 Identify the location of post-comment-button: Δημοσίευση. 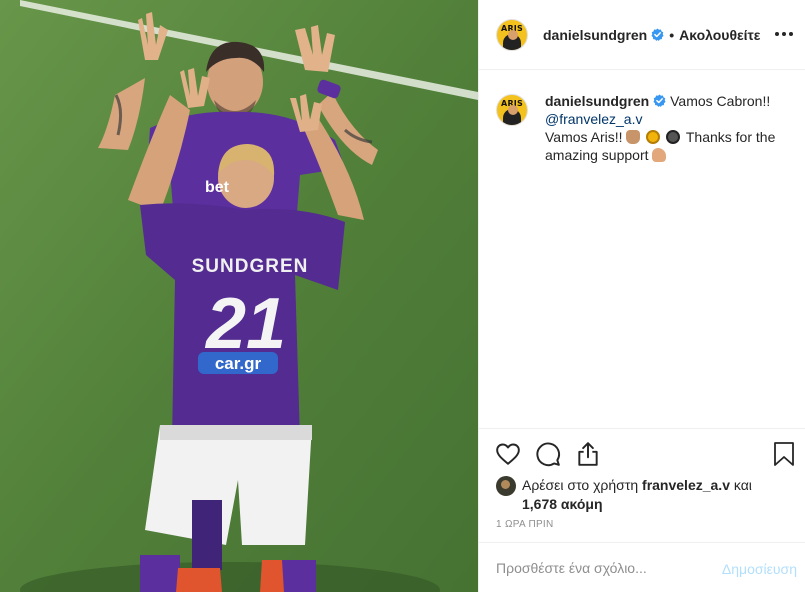
(759, 569).